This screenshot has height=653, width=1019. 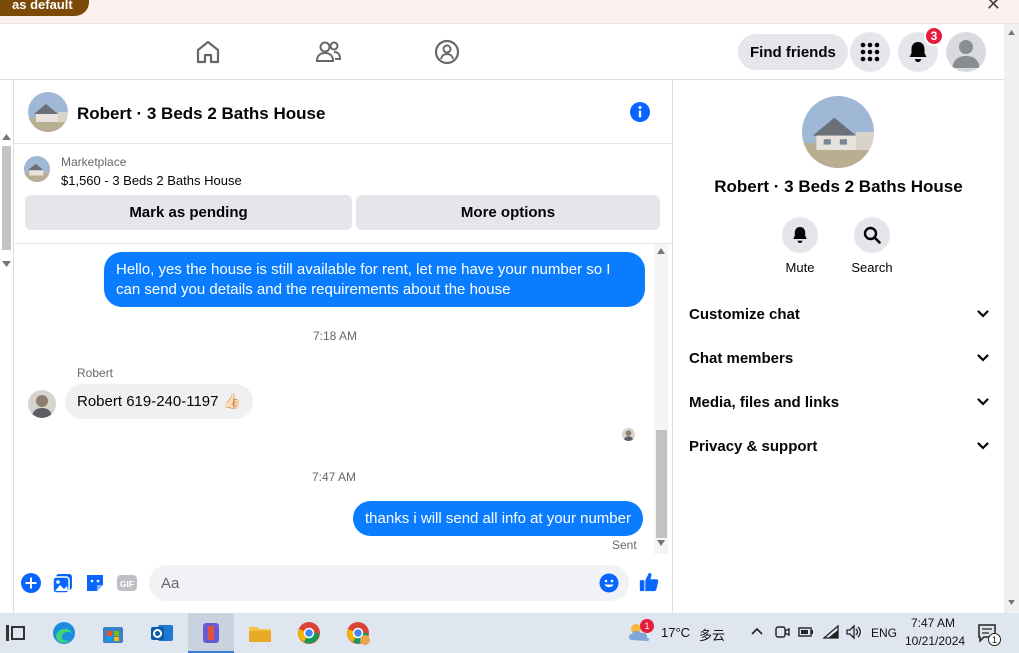 I want to click on listing-thumbnail, so click(x=48, y=112).